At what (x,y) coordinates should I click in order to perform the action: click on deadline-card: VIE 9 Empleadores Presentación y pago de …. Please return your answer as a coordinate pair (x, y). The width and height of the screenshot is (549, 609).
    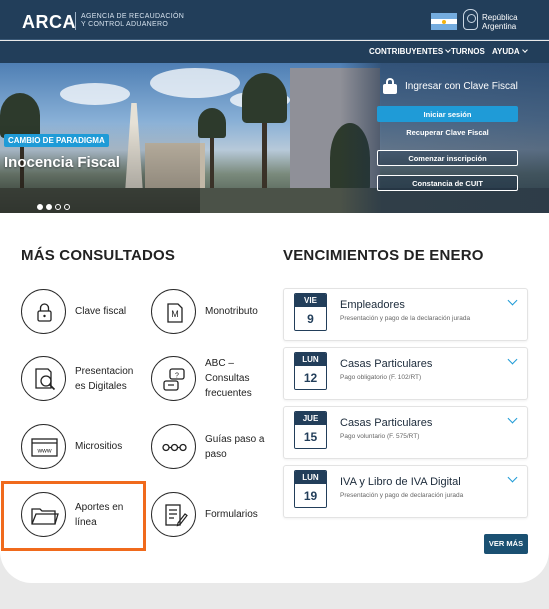
    Looking at the image, I should click on (405, 314).